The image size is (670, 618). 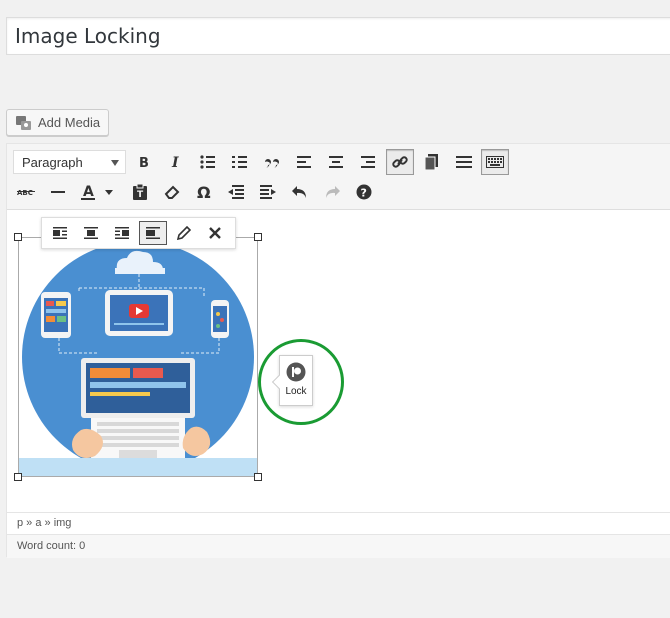 I want to click on numbered-list-icon, so click(x=239, y=162).